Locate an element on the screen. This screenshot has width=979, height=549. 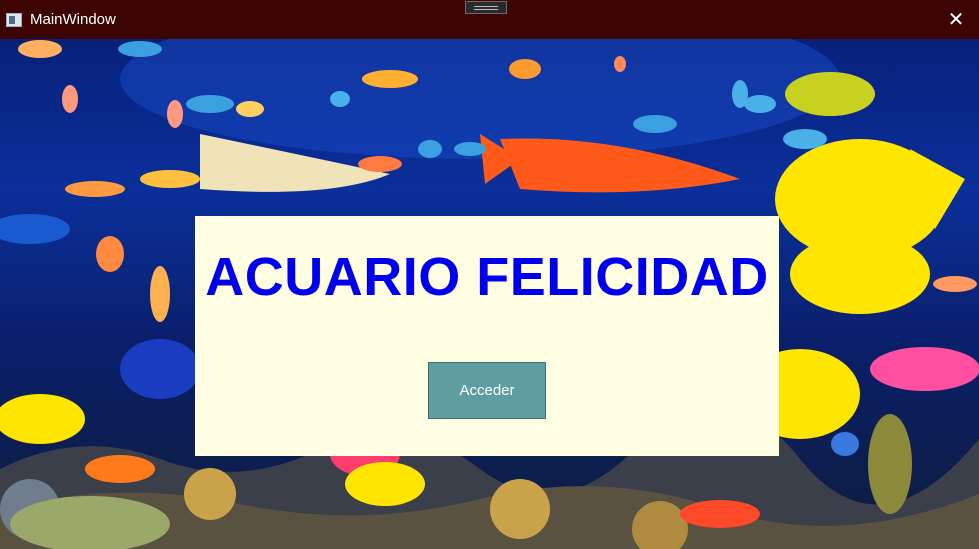
close-icon: ✕ is located at coordinates (956, 19).